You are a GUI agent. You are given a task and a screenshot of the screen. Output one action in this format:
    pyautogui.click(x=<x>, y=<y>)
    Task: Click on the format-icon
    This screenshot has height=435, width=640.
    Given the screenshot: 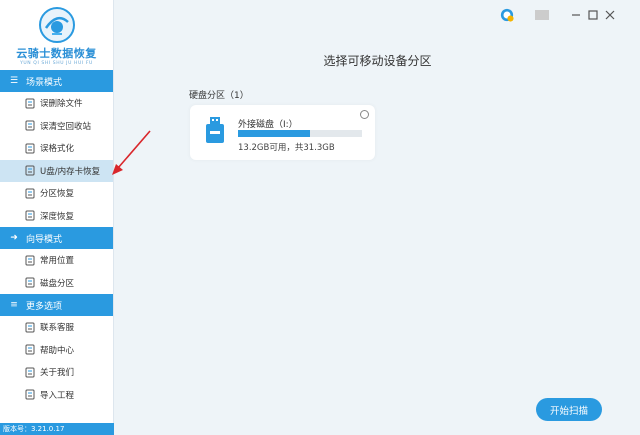 What is the action you would take?
    pyautogui.click(x=29, y=148)
    